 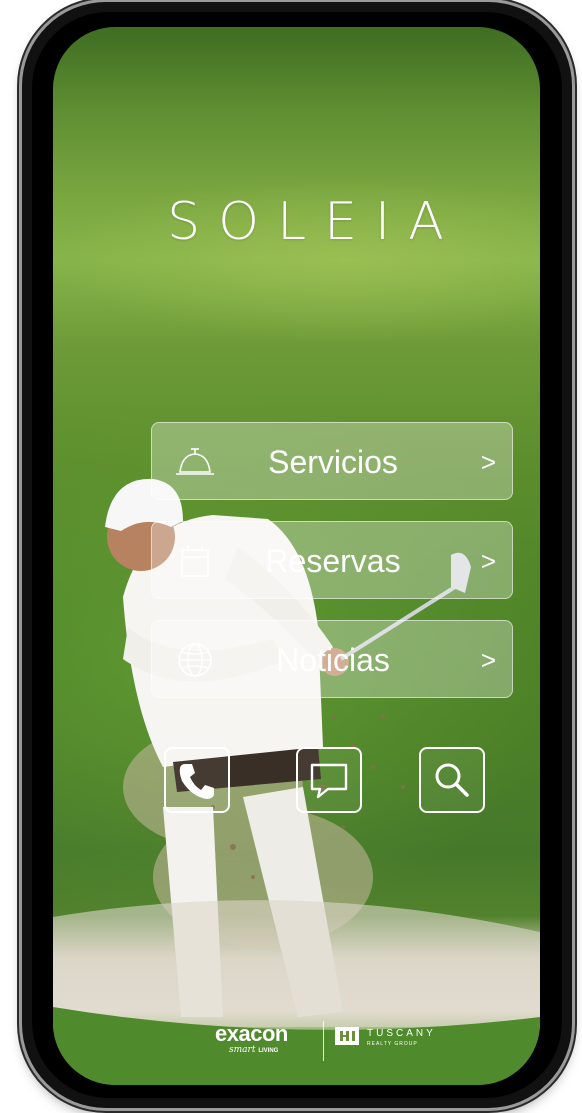 I want to click on footer-divider, so click(x=323, y=1041).